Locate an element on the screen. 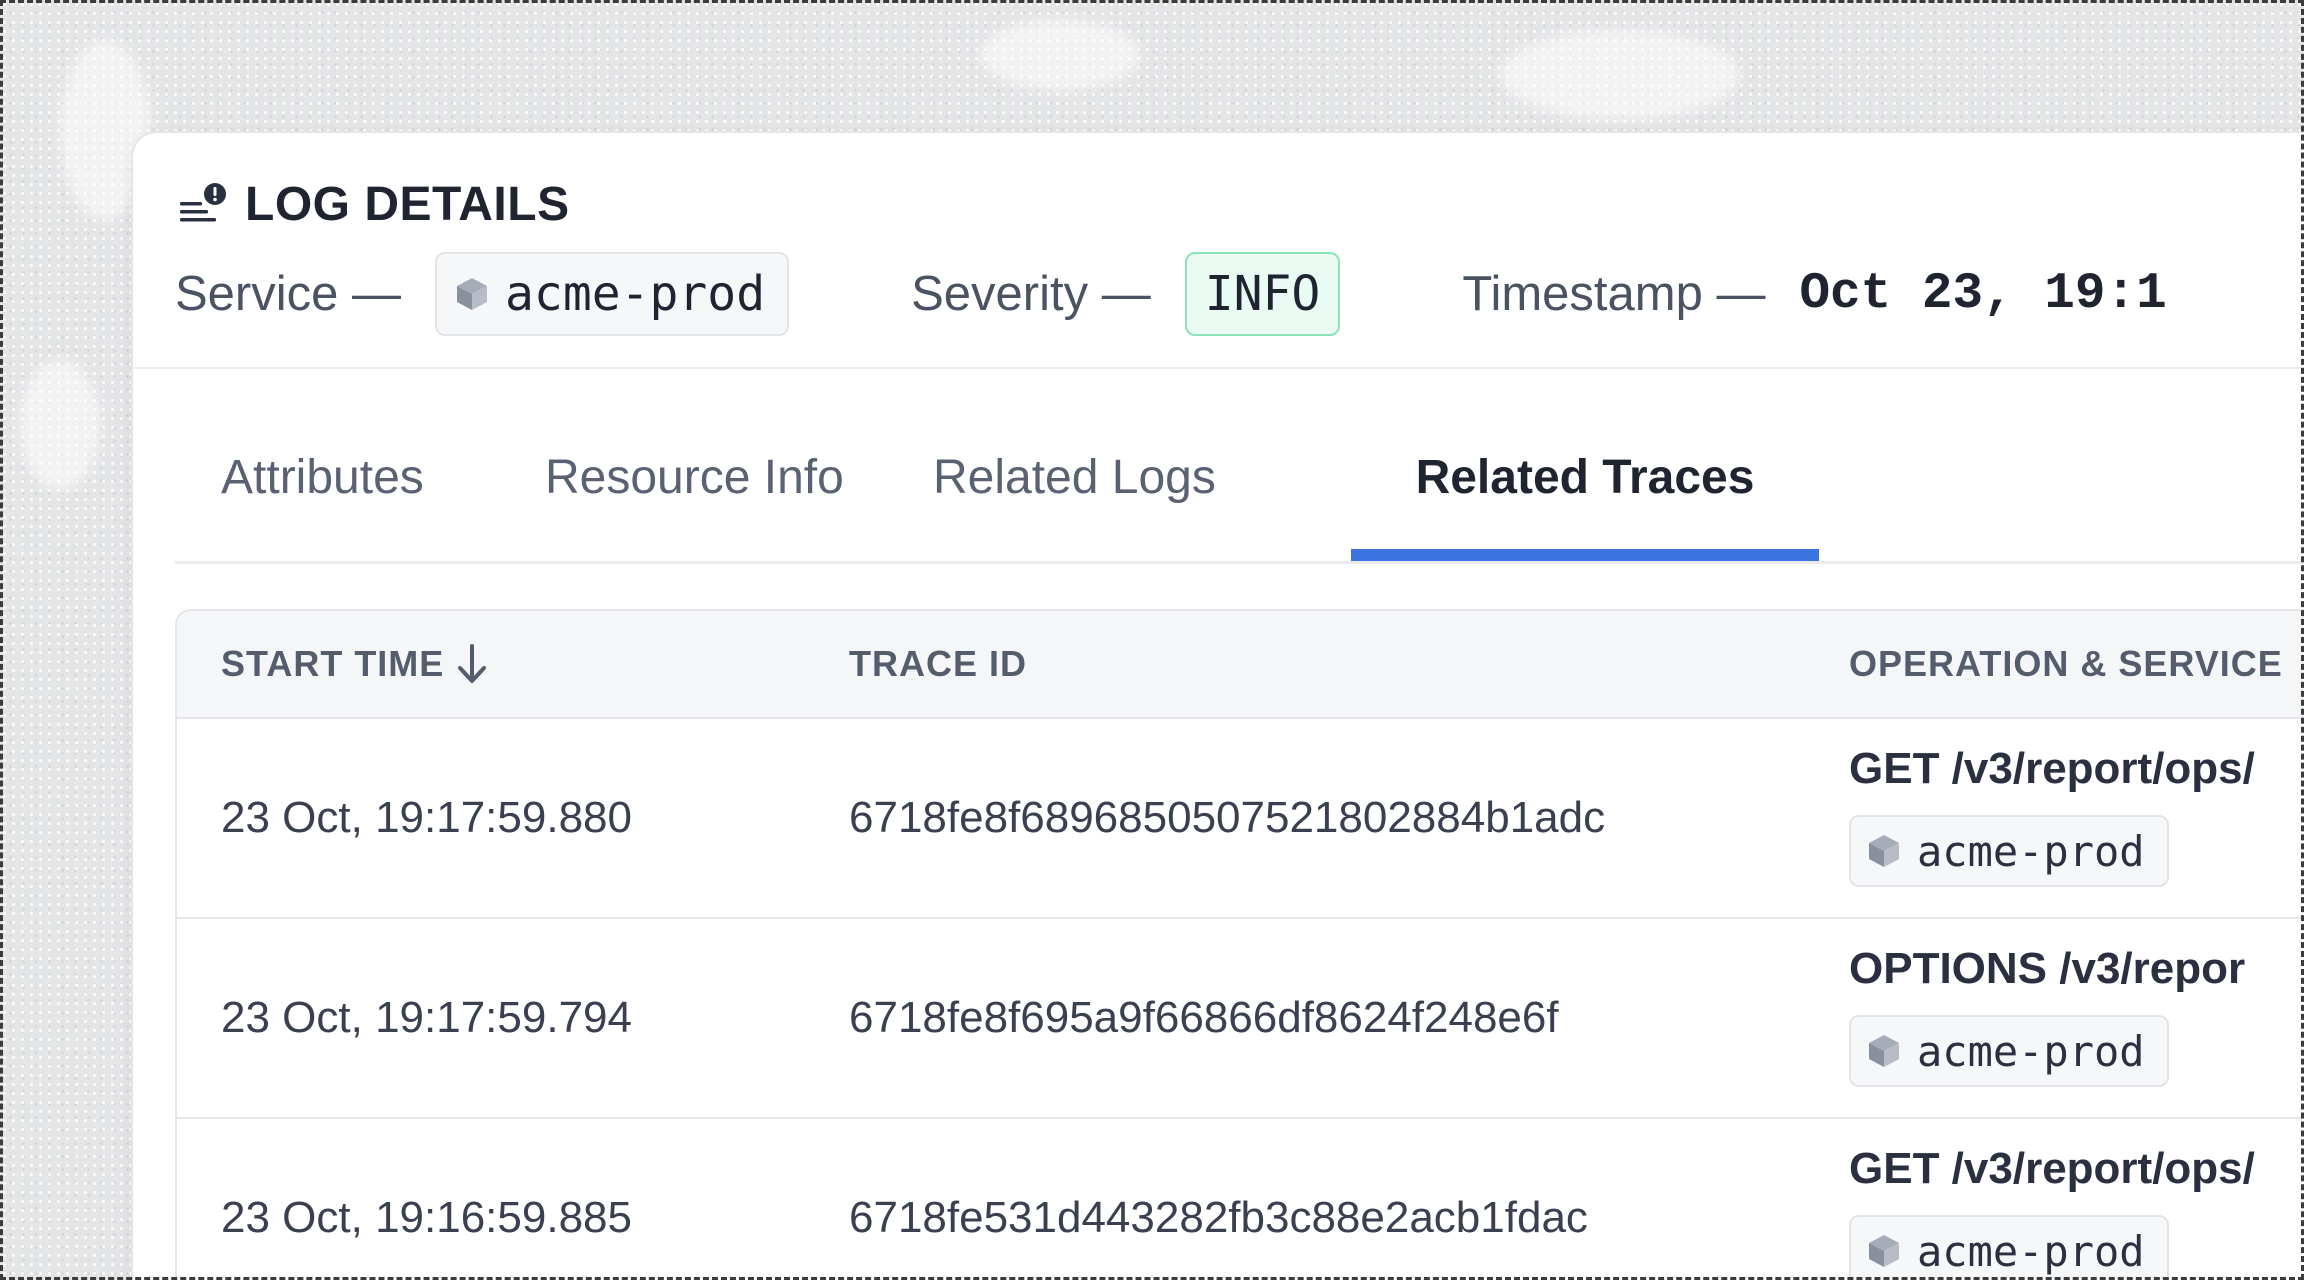  start-time-cell: 23 Oct, 19:17:59.794 is located at coordinates (426, 1017).